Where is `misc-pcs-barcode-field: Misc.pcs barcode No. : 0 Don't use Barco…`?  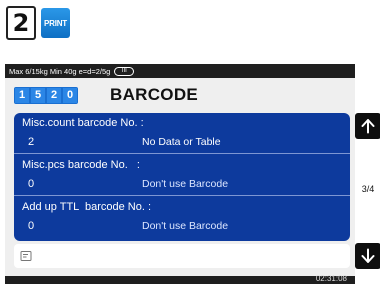
misc-pcs-barcode-field: Misc.pcs barcode No. : 0 Don't use Barco… is located at coordinates (182, 175).